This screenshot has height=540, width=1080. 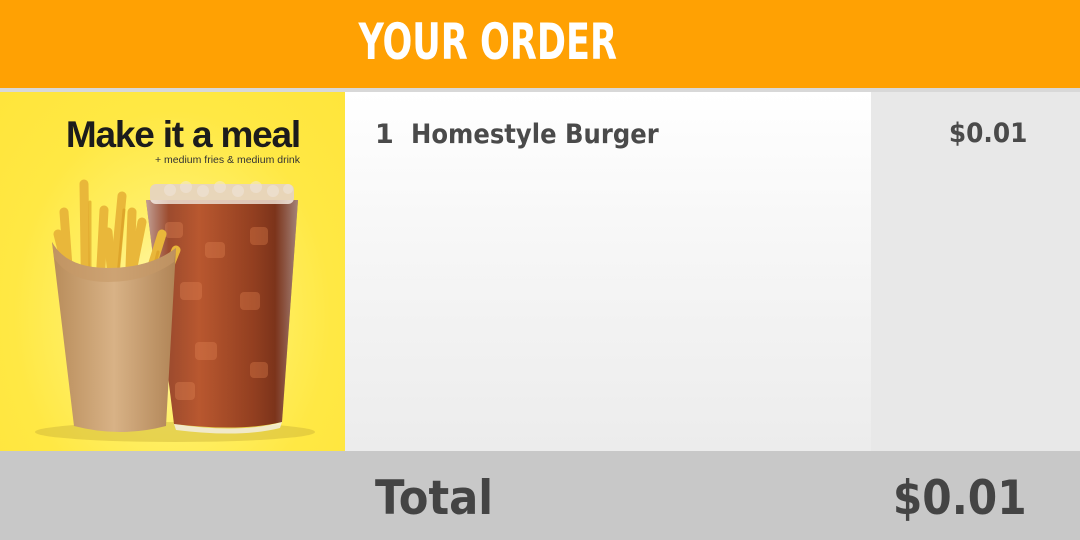 What do you see at coordinates (535, 134) in the screenshot?
I see `item-name: Homestyle Burger` at bounding box center [535, 134].